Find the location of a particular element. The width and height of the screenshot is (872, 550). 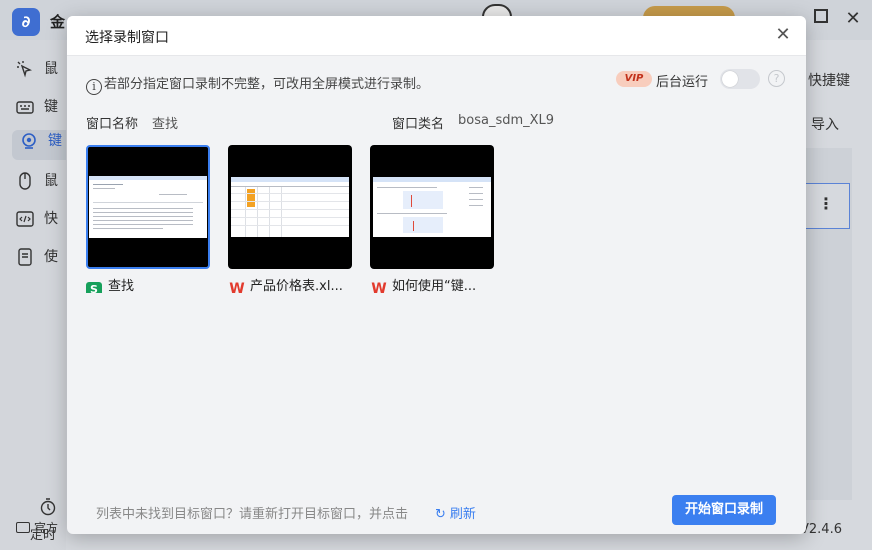

window-name-label: 窗口名称 is located at coordinates (112, 124).